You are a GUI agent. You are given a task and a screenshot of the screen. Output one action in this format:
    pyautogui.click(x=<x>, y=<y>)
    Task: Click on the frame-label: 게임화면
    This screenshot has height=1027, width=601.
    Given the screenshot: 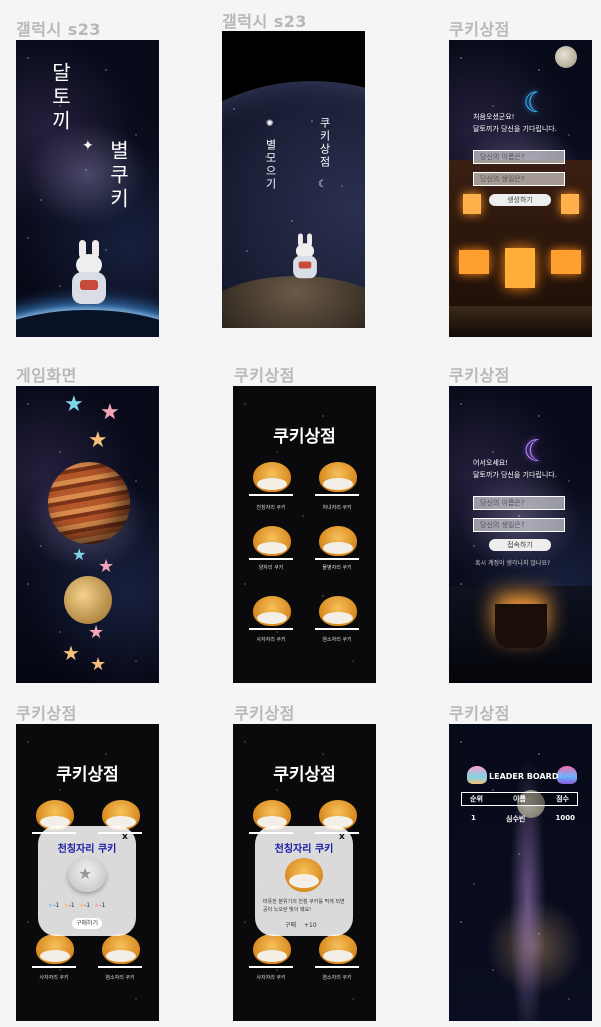 What is the action you would take?
    pyautogui.click(x=46, y=375)
    